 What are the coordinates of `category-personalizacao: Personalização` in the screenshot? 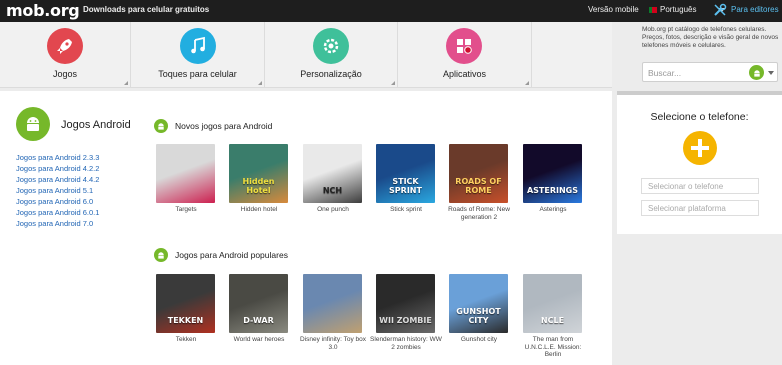 It's located at (331, 55).